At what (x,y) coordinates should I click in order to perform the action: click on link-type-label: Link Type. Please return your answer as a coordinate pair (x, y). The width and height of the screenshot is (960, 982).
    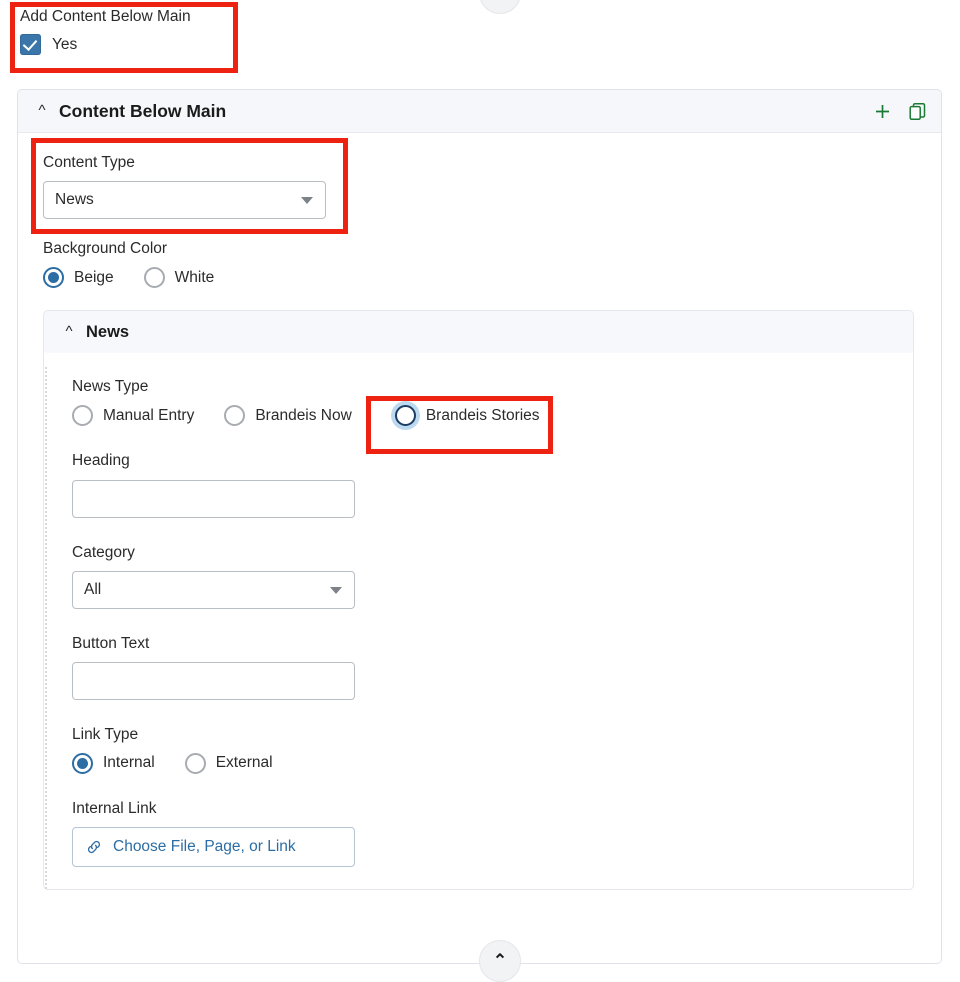
    Looking at the image, I should click on (105, 734).